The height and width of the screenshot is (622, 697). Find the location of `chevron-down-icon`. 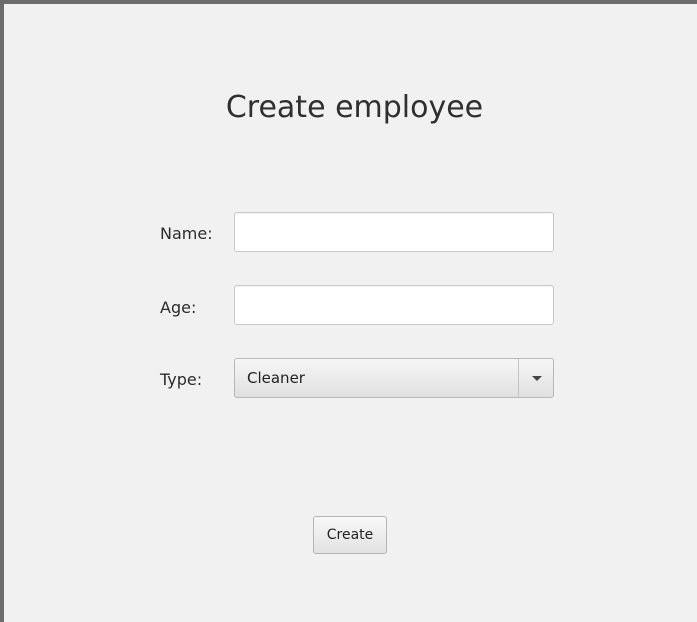

chevron-down-icon is located at coordinates (537, 378).